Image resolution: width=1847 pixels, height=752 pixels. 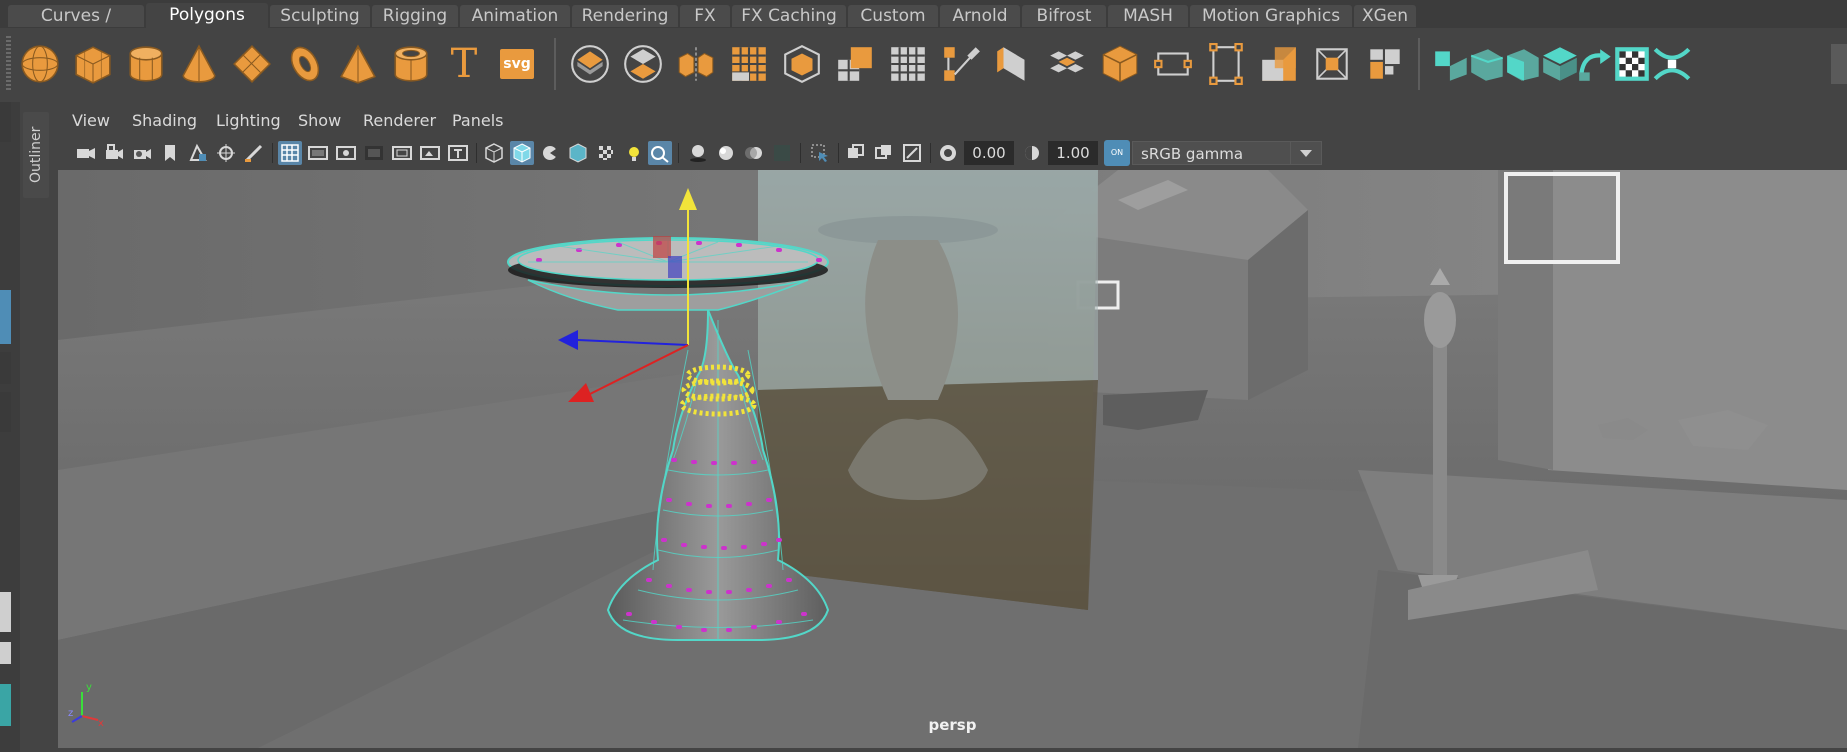 I want to click on tab-polygons: Polygons, so click(x=207, y=15).